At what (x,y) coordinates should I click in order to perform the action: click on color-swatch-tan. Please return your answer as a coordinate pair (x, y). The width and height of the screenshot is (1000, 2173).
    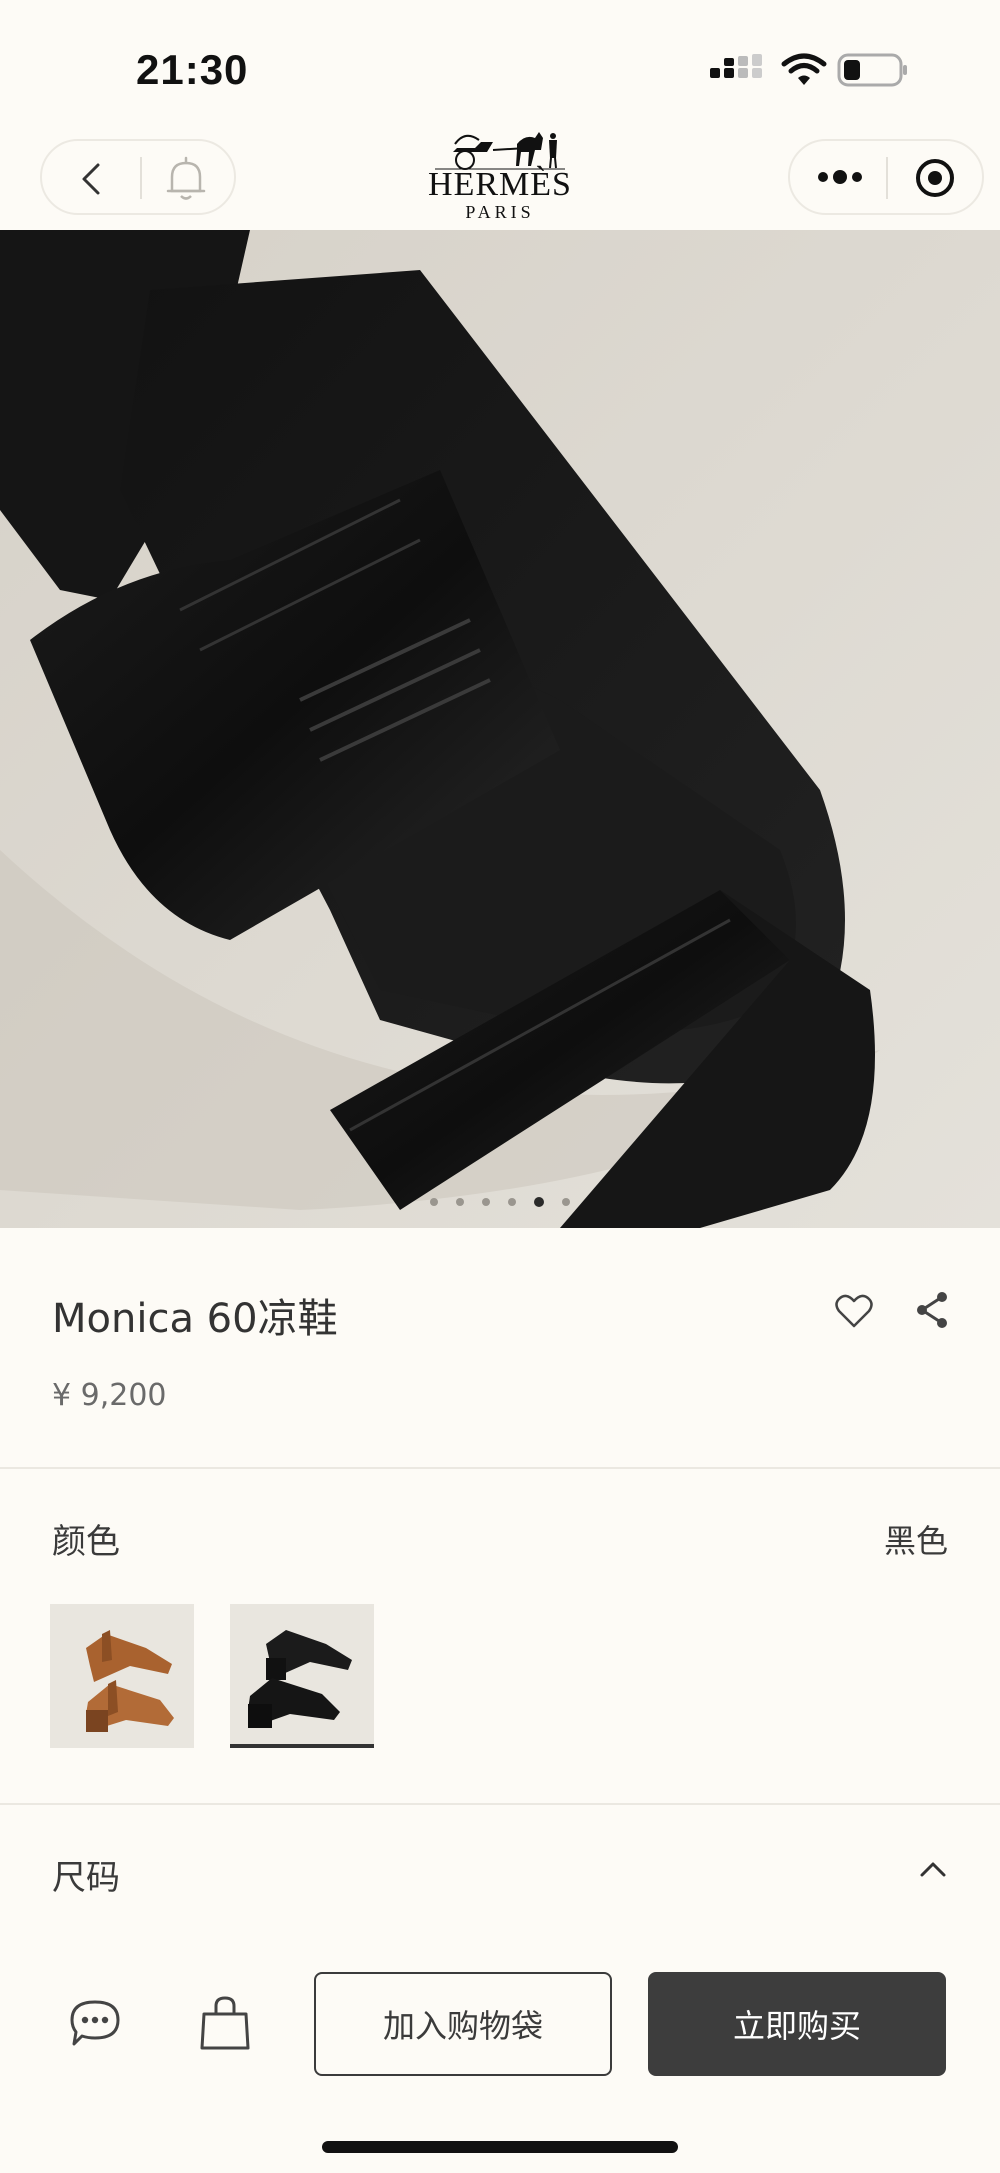
    Looking at the image, I should click on (122, 1676).